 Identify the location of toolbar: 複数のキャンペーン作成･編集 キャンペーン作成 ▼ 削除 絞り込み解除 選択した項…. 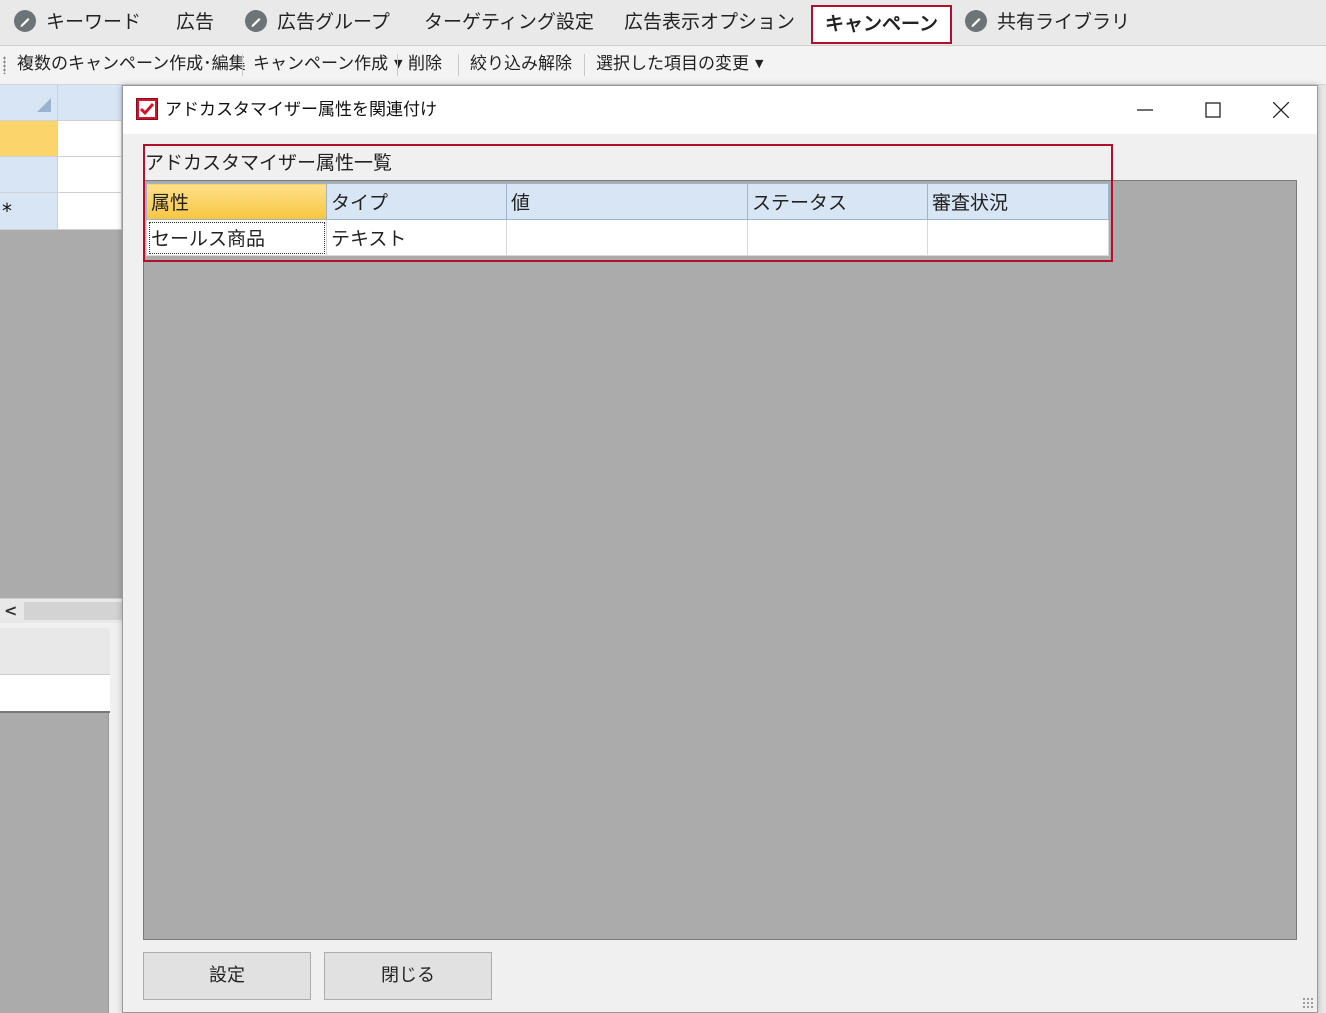
(663, 65).